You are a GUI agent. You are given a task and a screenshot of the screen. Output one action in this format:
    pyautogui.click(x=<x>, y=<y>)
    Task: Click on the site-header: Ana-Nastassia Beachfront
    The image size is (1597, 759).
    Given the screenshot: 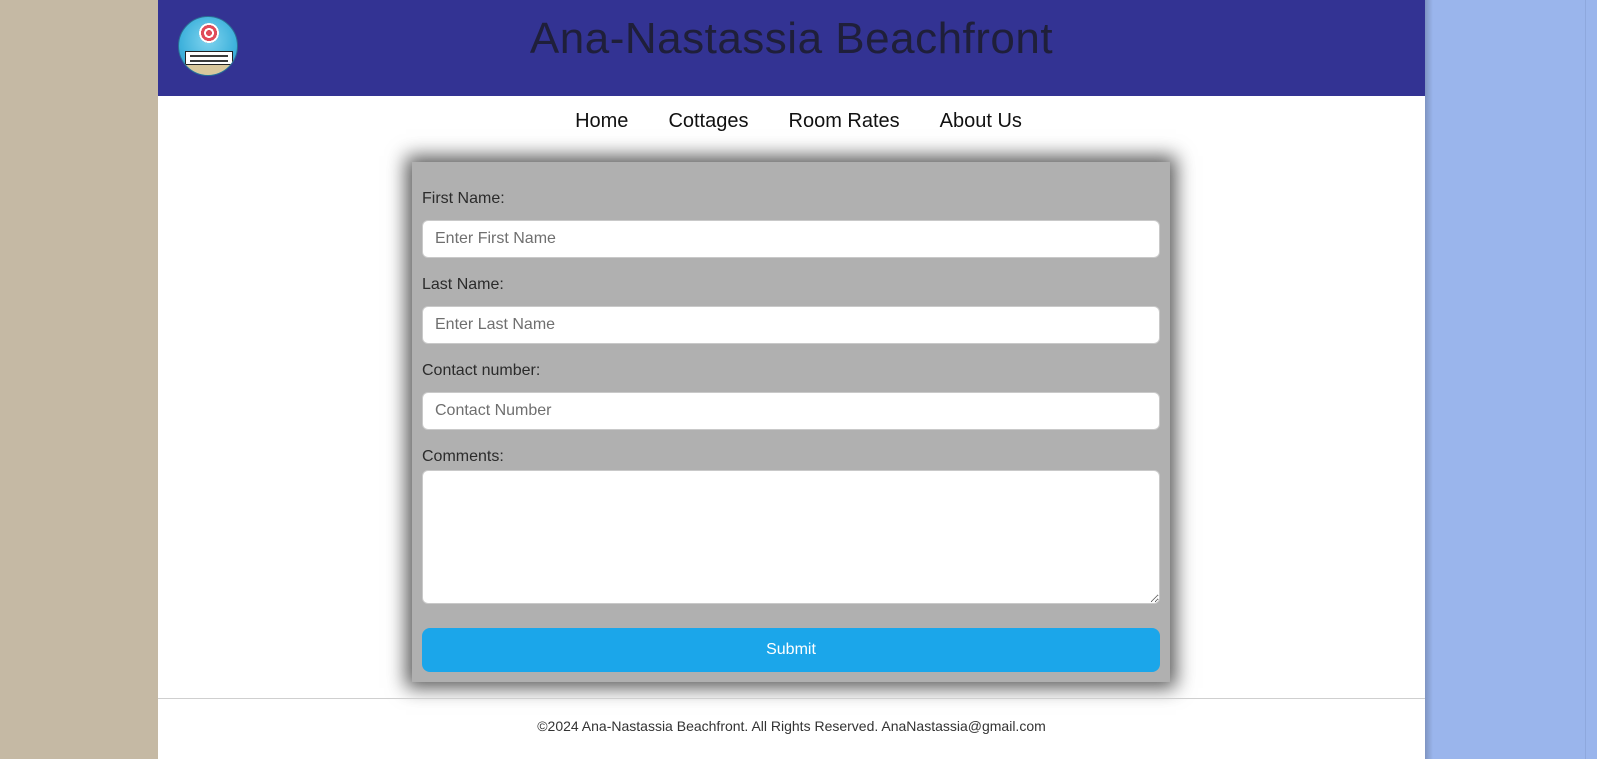 What is the action you would take?
    pyautogui.click(x=791, y=48)
    